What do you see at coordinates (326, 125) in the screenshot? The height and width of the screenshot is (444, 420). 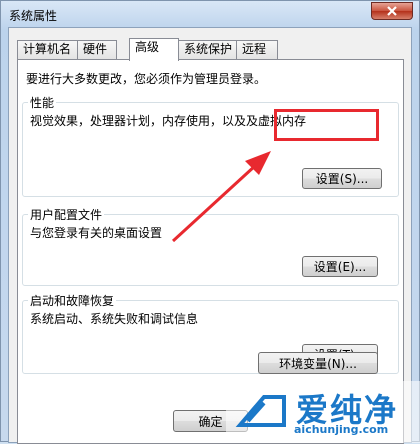 I see `highlight-box` at bounding box center [326, 125].